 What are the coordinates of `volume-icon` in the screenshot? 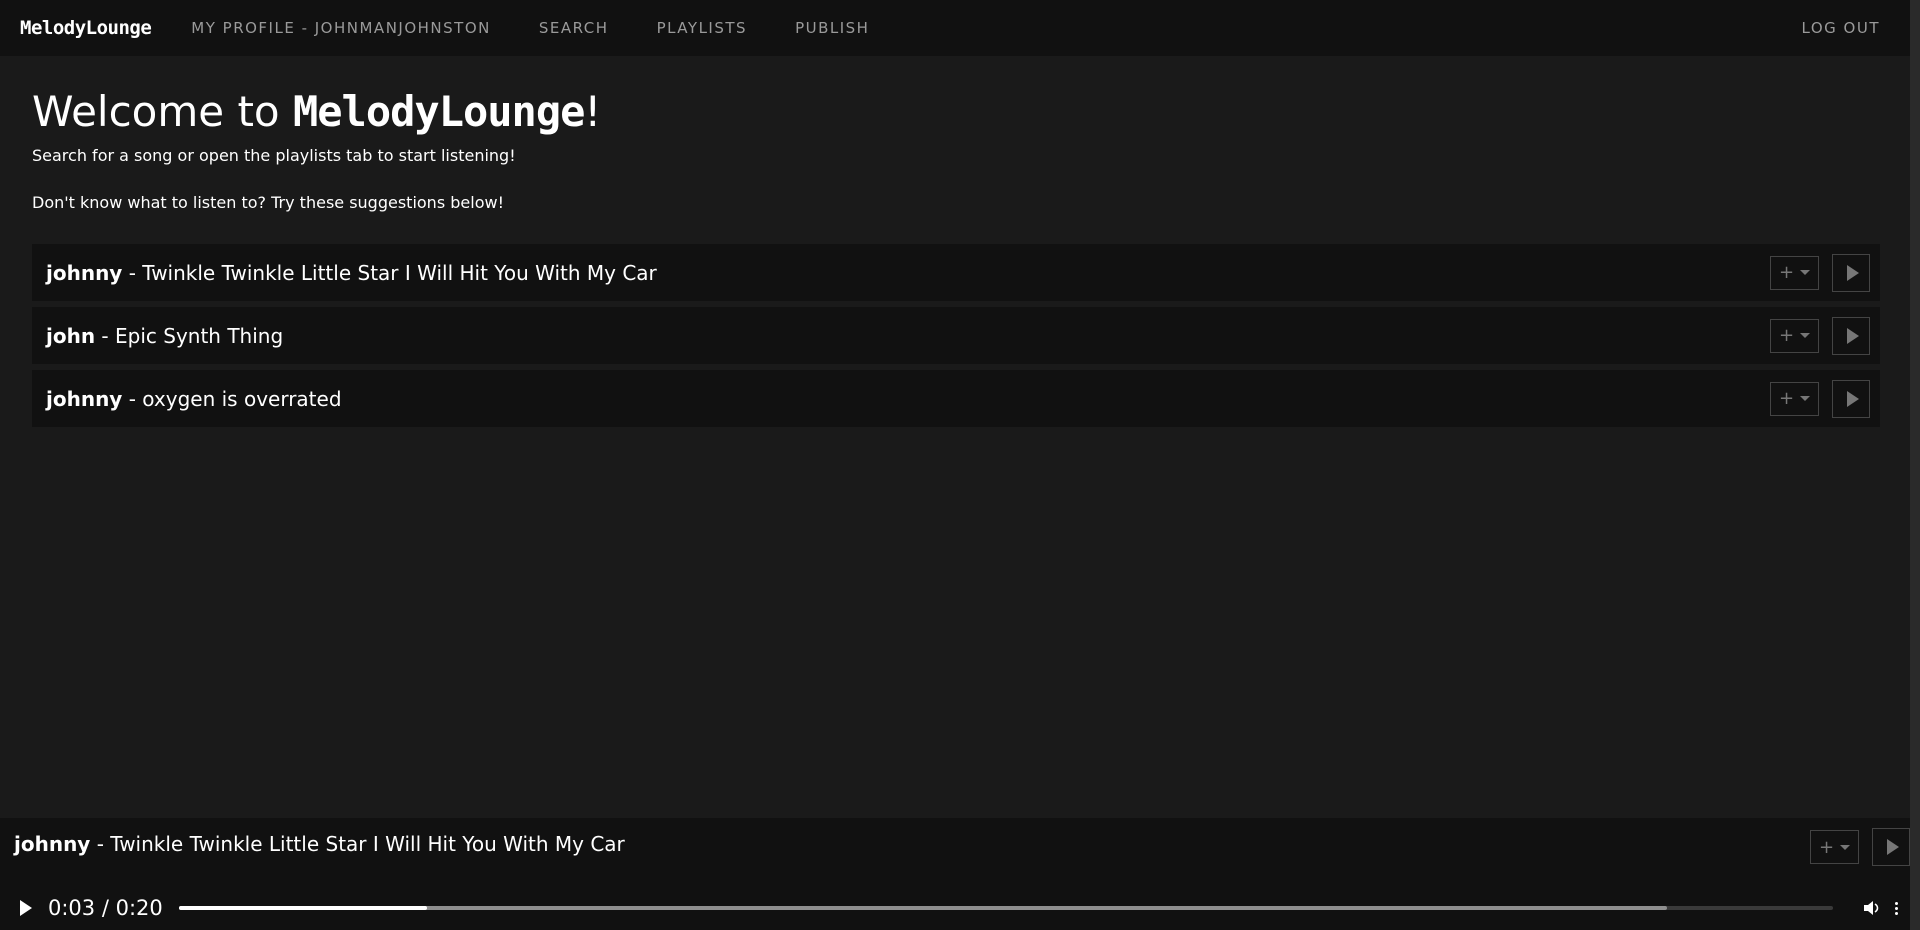 It's located at (1872, 908).